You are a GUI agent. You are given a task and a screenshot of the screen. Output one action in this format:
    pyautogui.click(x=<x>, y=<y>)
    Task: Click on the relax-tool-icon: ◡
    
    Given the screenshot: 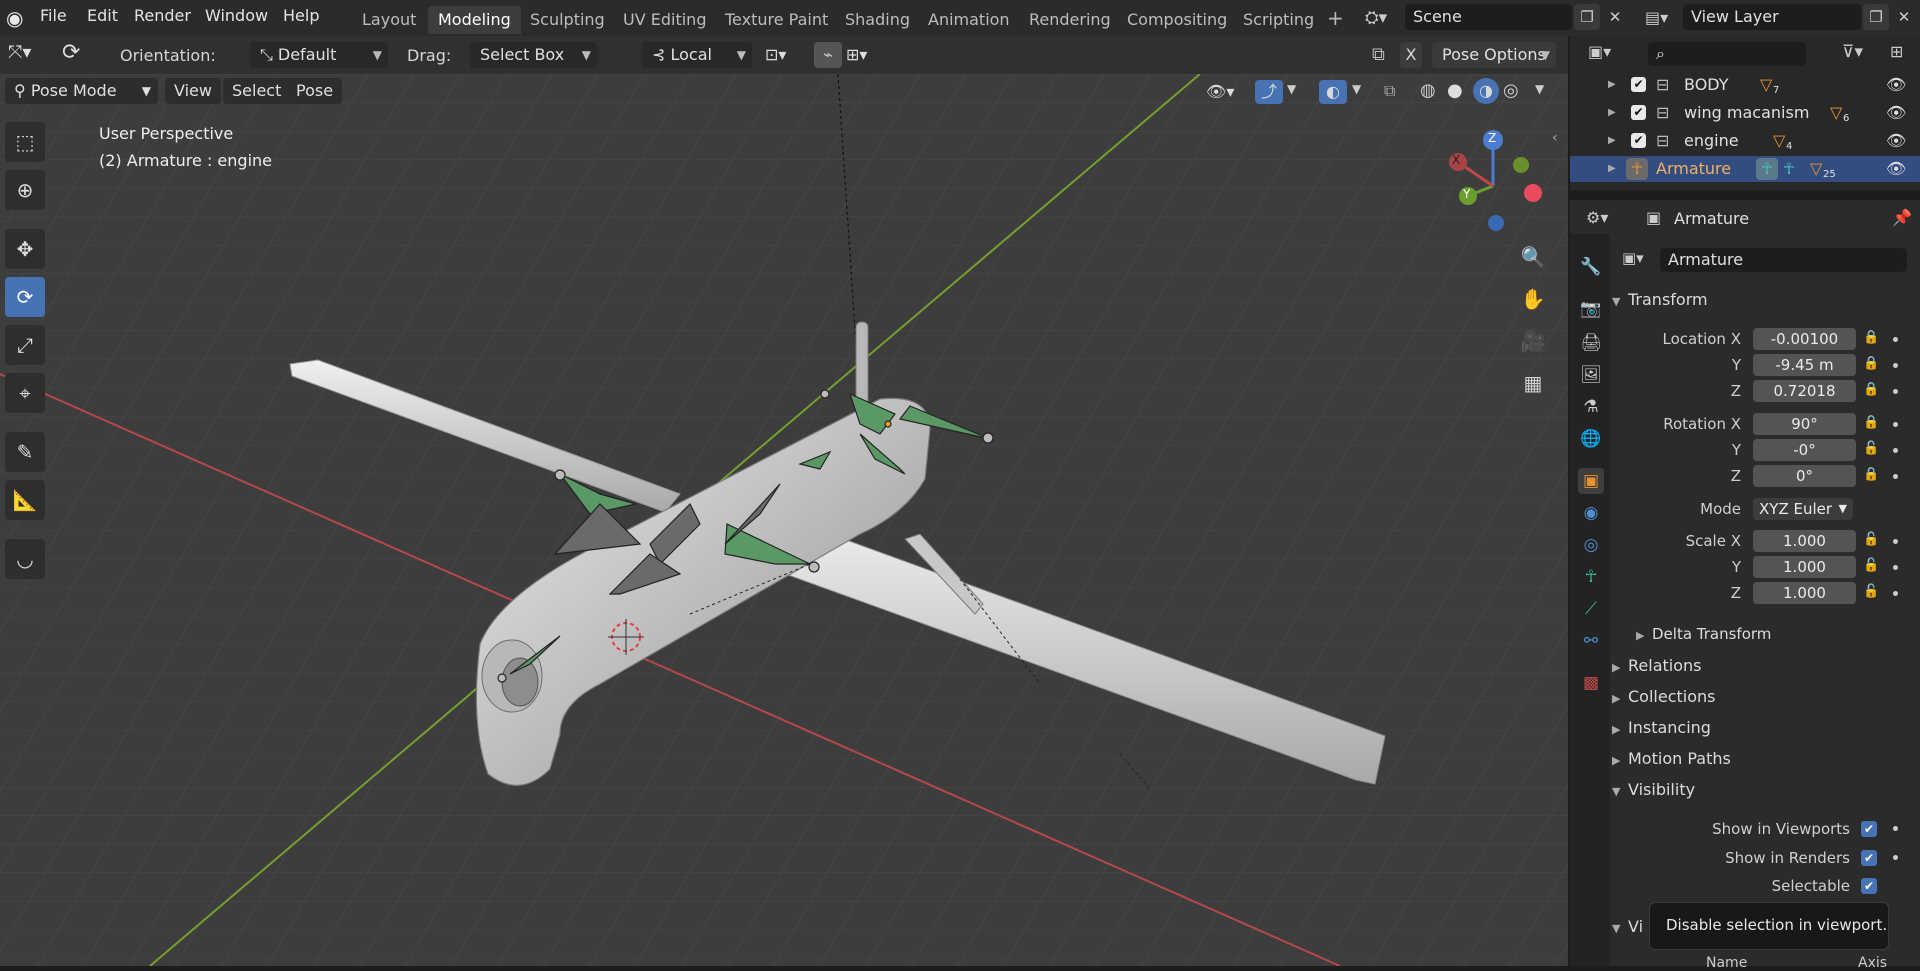 What is the action you would take?
    pyautogui.click(x=25, y=559)
    